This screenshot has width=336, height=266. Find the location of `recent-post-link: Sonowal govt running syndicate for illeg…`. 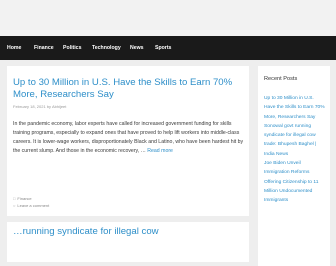

recent-post-link: Sonowal govt running syndicate for illeg… is located at coordinates (295, 140).